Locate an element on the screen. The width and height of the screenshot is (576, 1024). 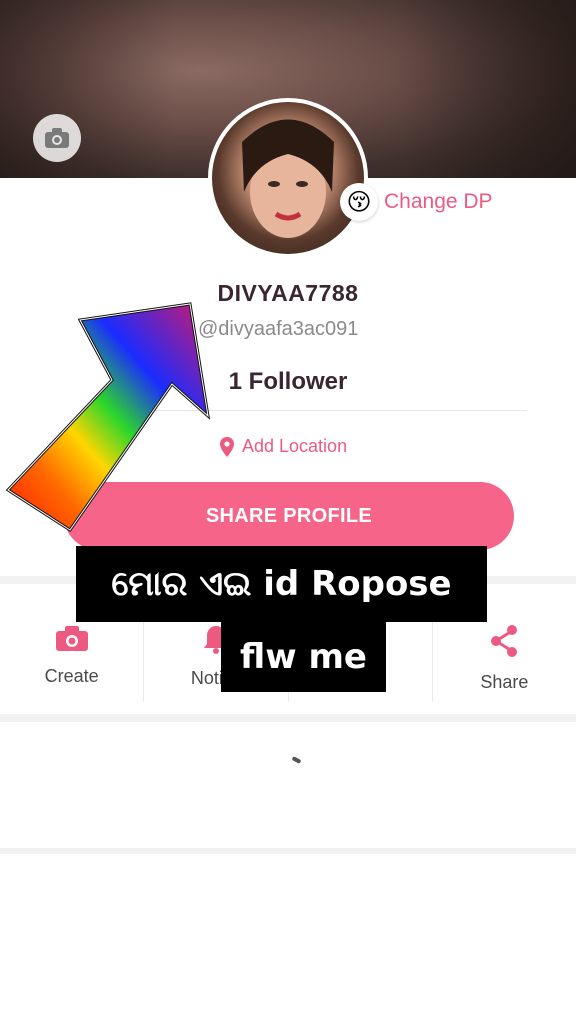
loading-indicator is located at coordinates (296, 760).